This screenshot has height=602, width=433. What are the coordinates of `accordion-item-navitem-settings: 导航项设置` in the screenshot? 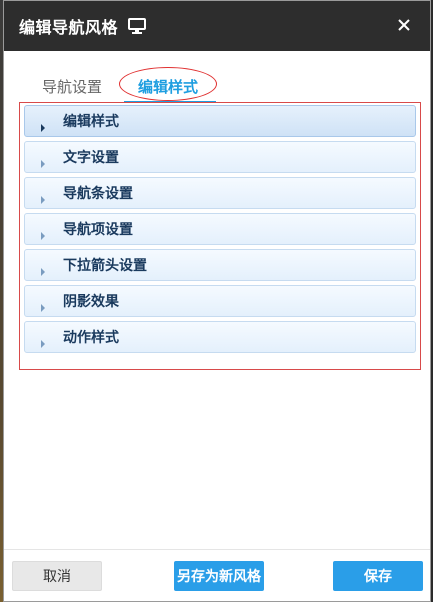 It's located at (220, 229).